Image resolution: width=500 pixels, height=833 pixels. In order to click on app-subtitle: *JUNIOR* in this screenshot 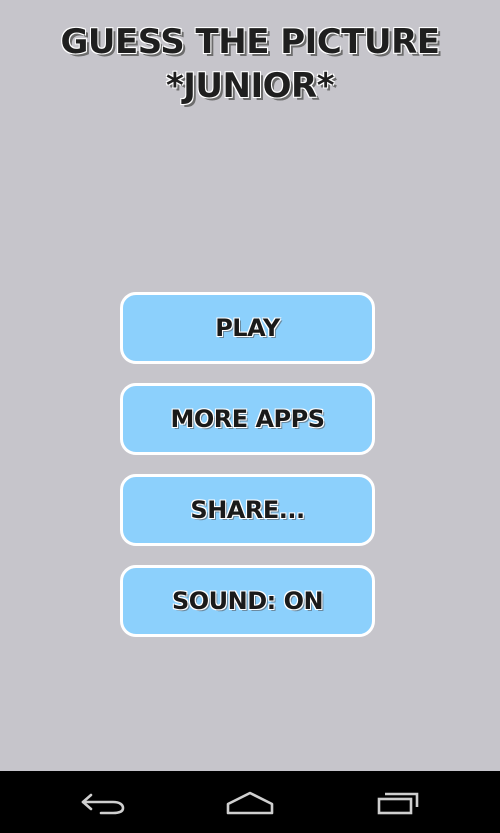, I will do `click(250, 86)`.